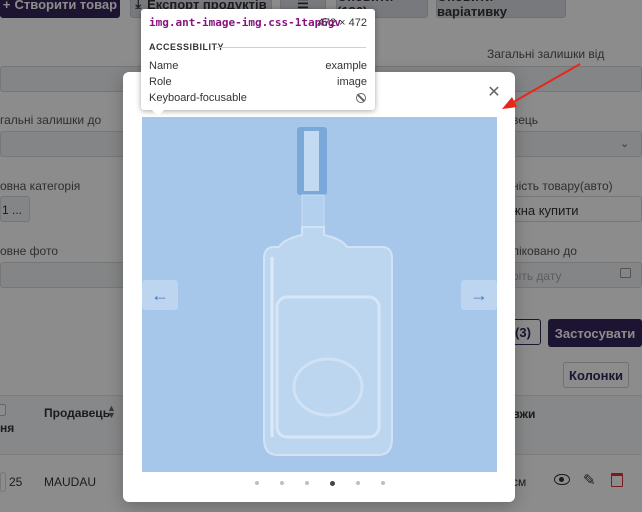 This screenshot has height=512, width=642. I want to click on annotation-arrow-shaft, so click(545, 84).